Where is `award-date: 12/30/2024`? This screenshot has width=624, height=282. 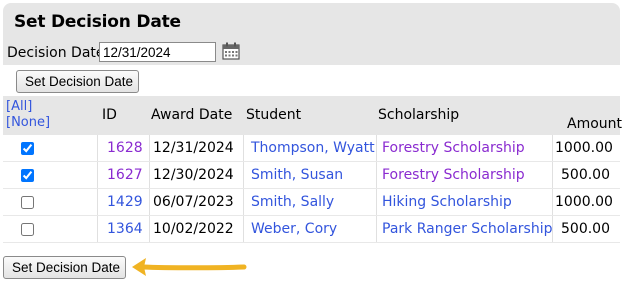 award-date: 12/30/2024 is located at coordinates (193, 175).